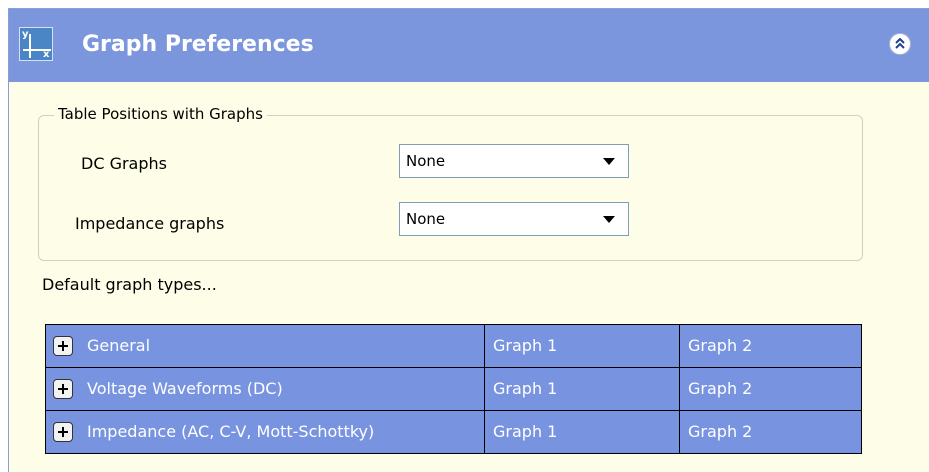 Image resolution: width=929 pixels, height=472 pixels. What do you see at coordinates (426, 161) in the screenshot?
I see `dc-graphs-selected-value: None` at bounding box center [426, 161].